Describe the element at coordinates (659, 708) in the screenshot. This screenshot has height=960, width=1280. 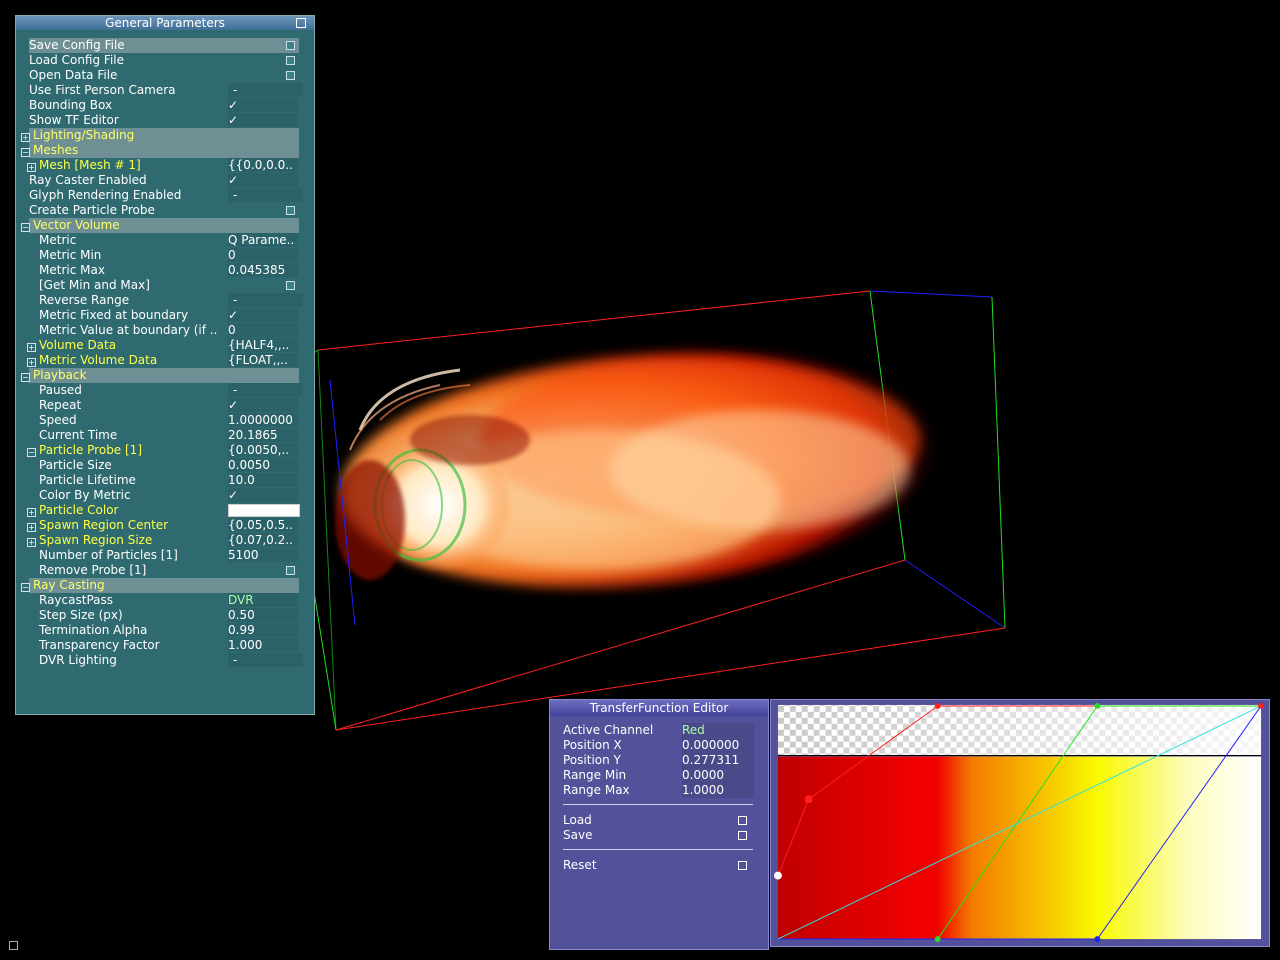
I see `tf-editor-title: TransferFunction Editor` at that location.